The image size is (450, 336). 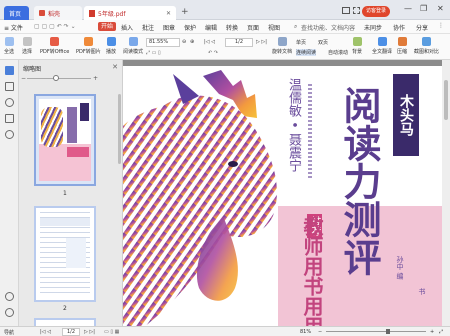 What do you see at coordinates (65, 322) in the screenshot?
I see `thumbnail-page-3-peek` at bounding box center [65, 322].